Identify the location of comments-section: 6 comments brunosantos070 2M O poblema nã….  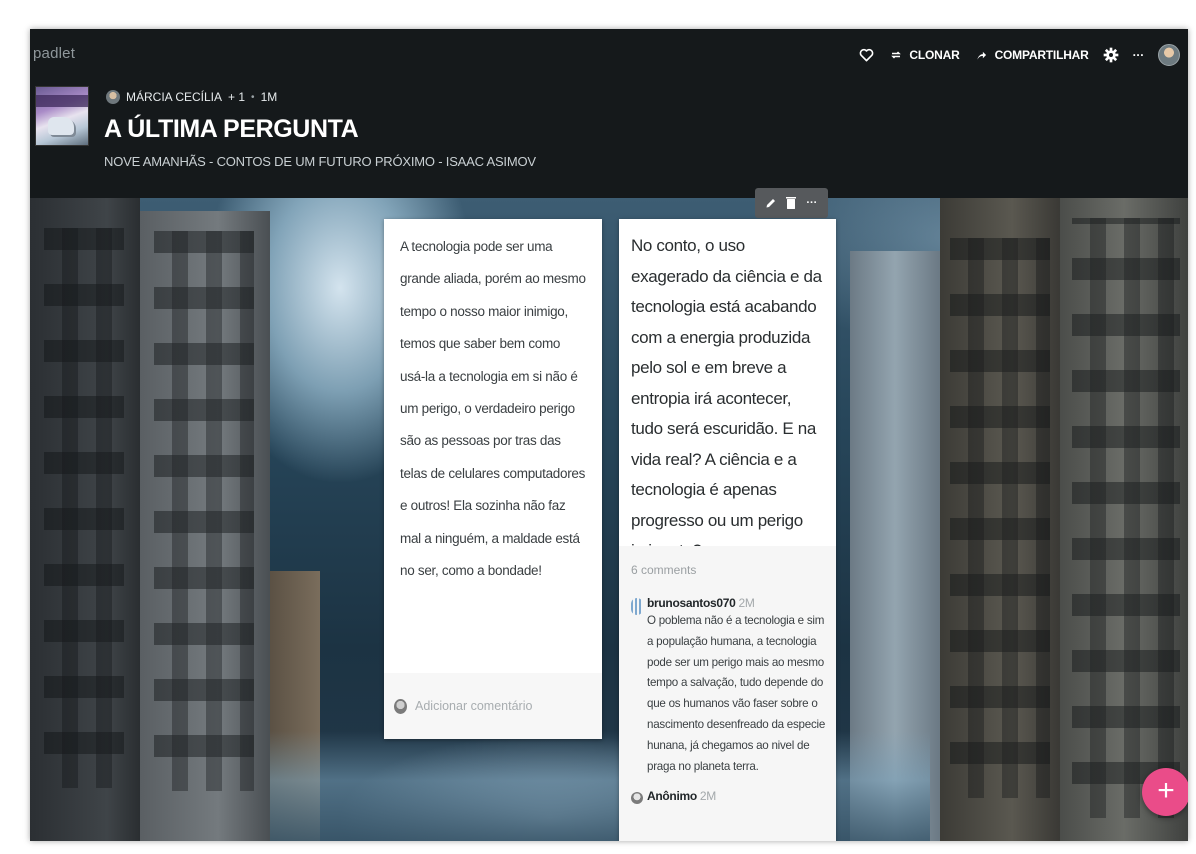
(727, 693).